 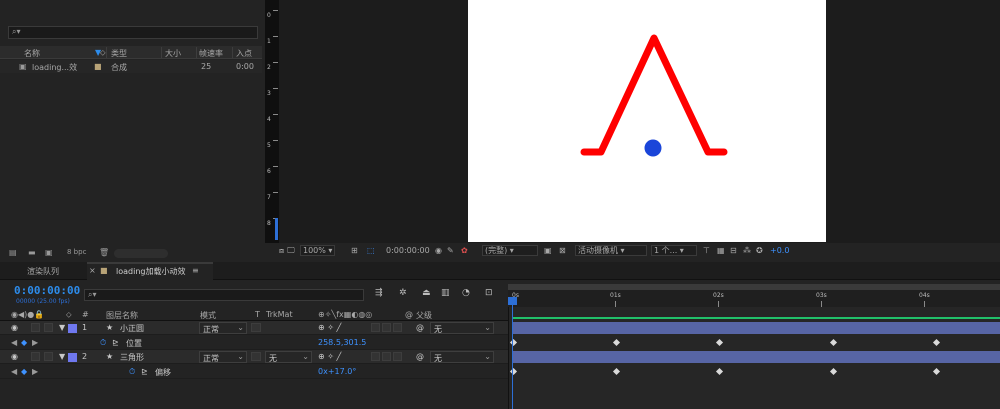 I want to click on camera-dropdown: 活动摄像机 ▾, so click(x=611, y=250).